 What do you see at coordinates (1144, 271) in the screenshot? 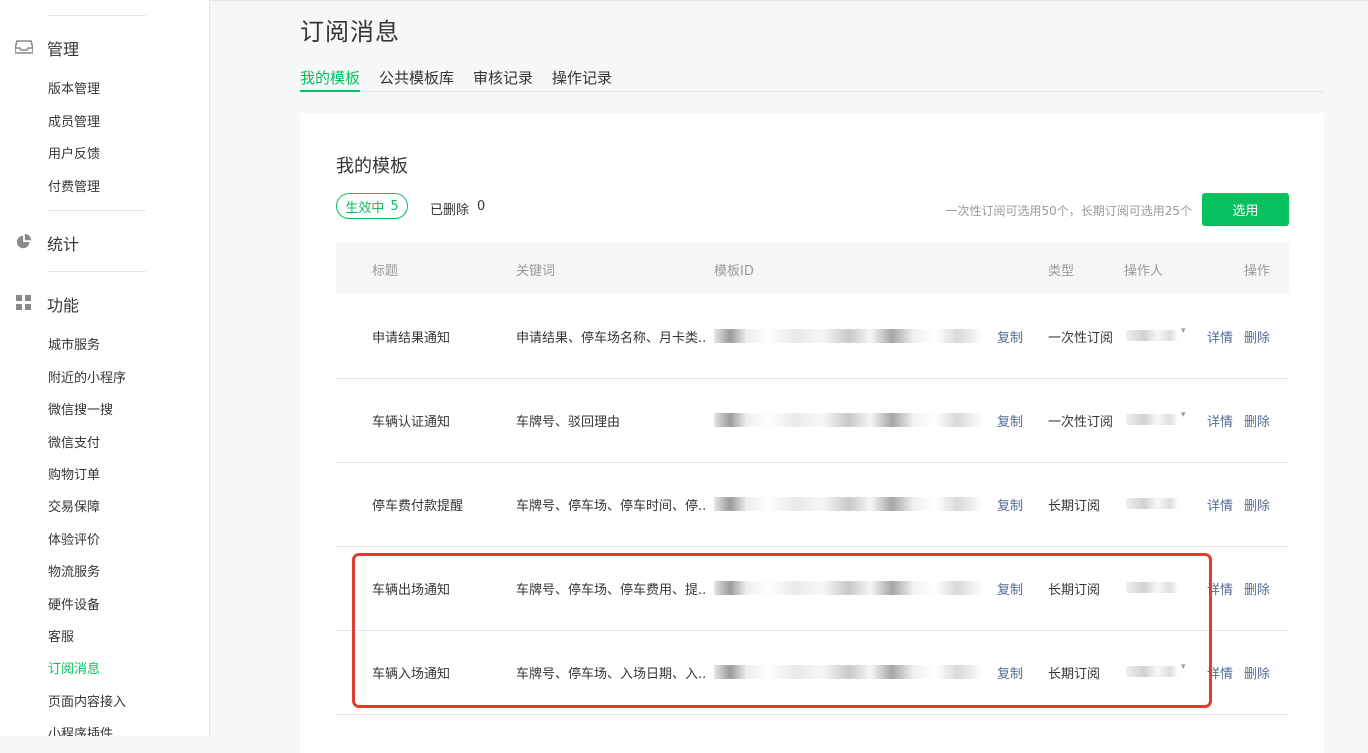
I see `column-header-operator: 操作人` at bounding box center [1144, 271].